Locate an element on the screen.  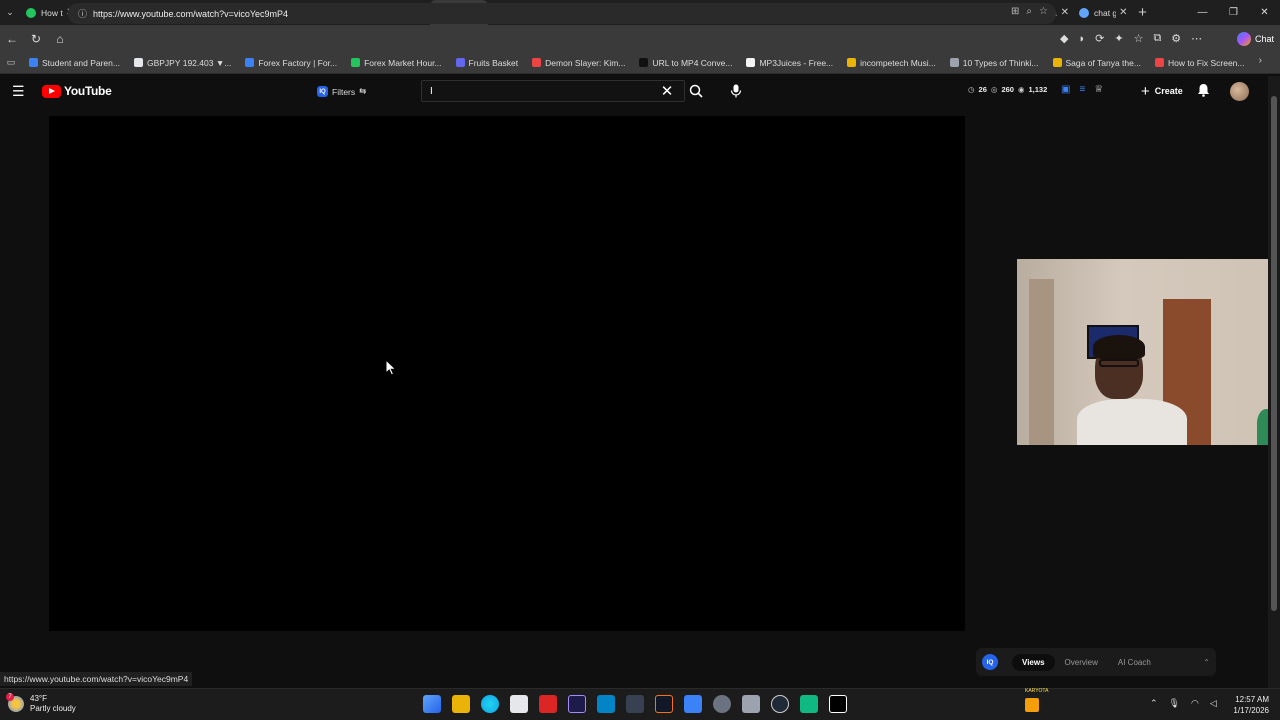
collections-icon: ⧉ is located at coordinates (1157, 38).